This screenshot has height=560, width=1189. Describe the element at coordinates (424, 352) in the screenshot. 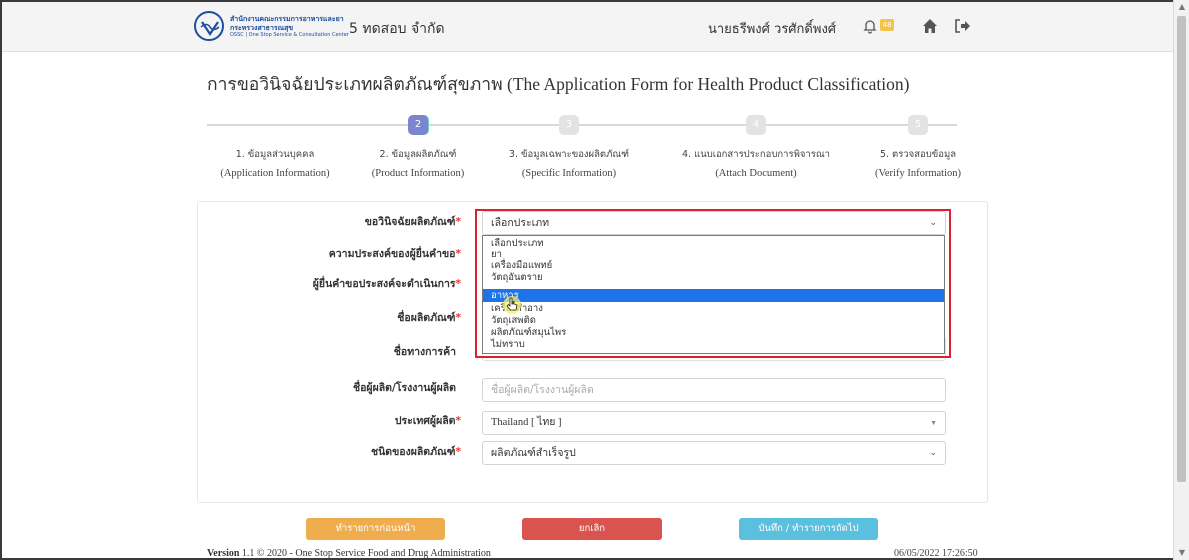

I see `trade-name-label: ชื่อทางการค้า` at that location.